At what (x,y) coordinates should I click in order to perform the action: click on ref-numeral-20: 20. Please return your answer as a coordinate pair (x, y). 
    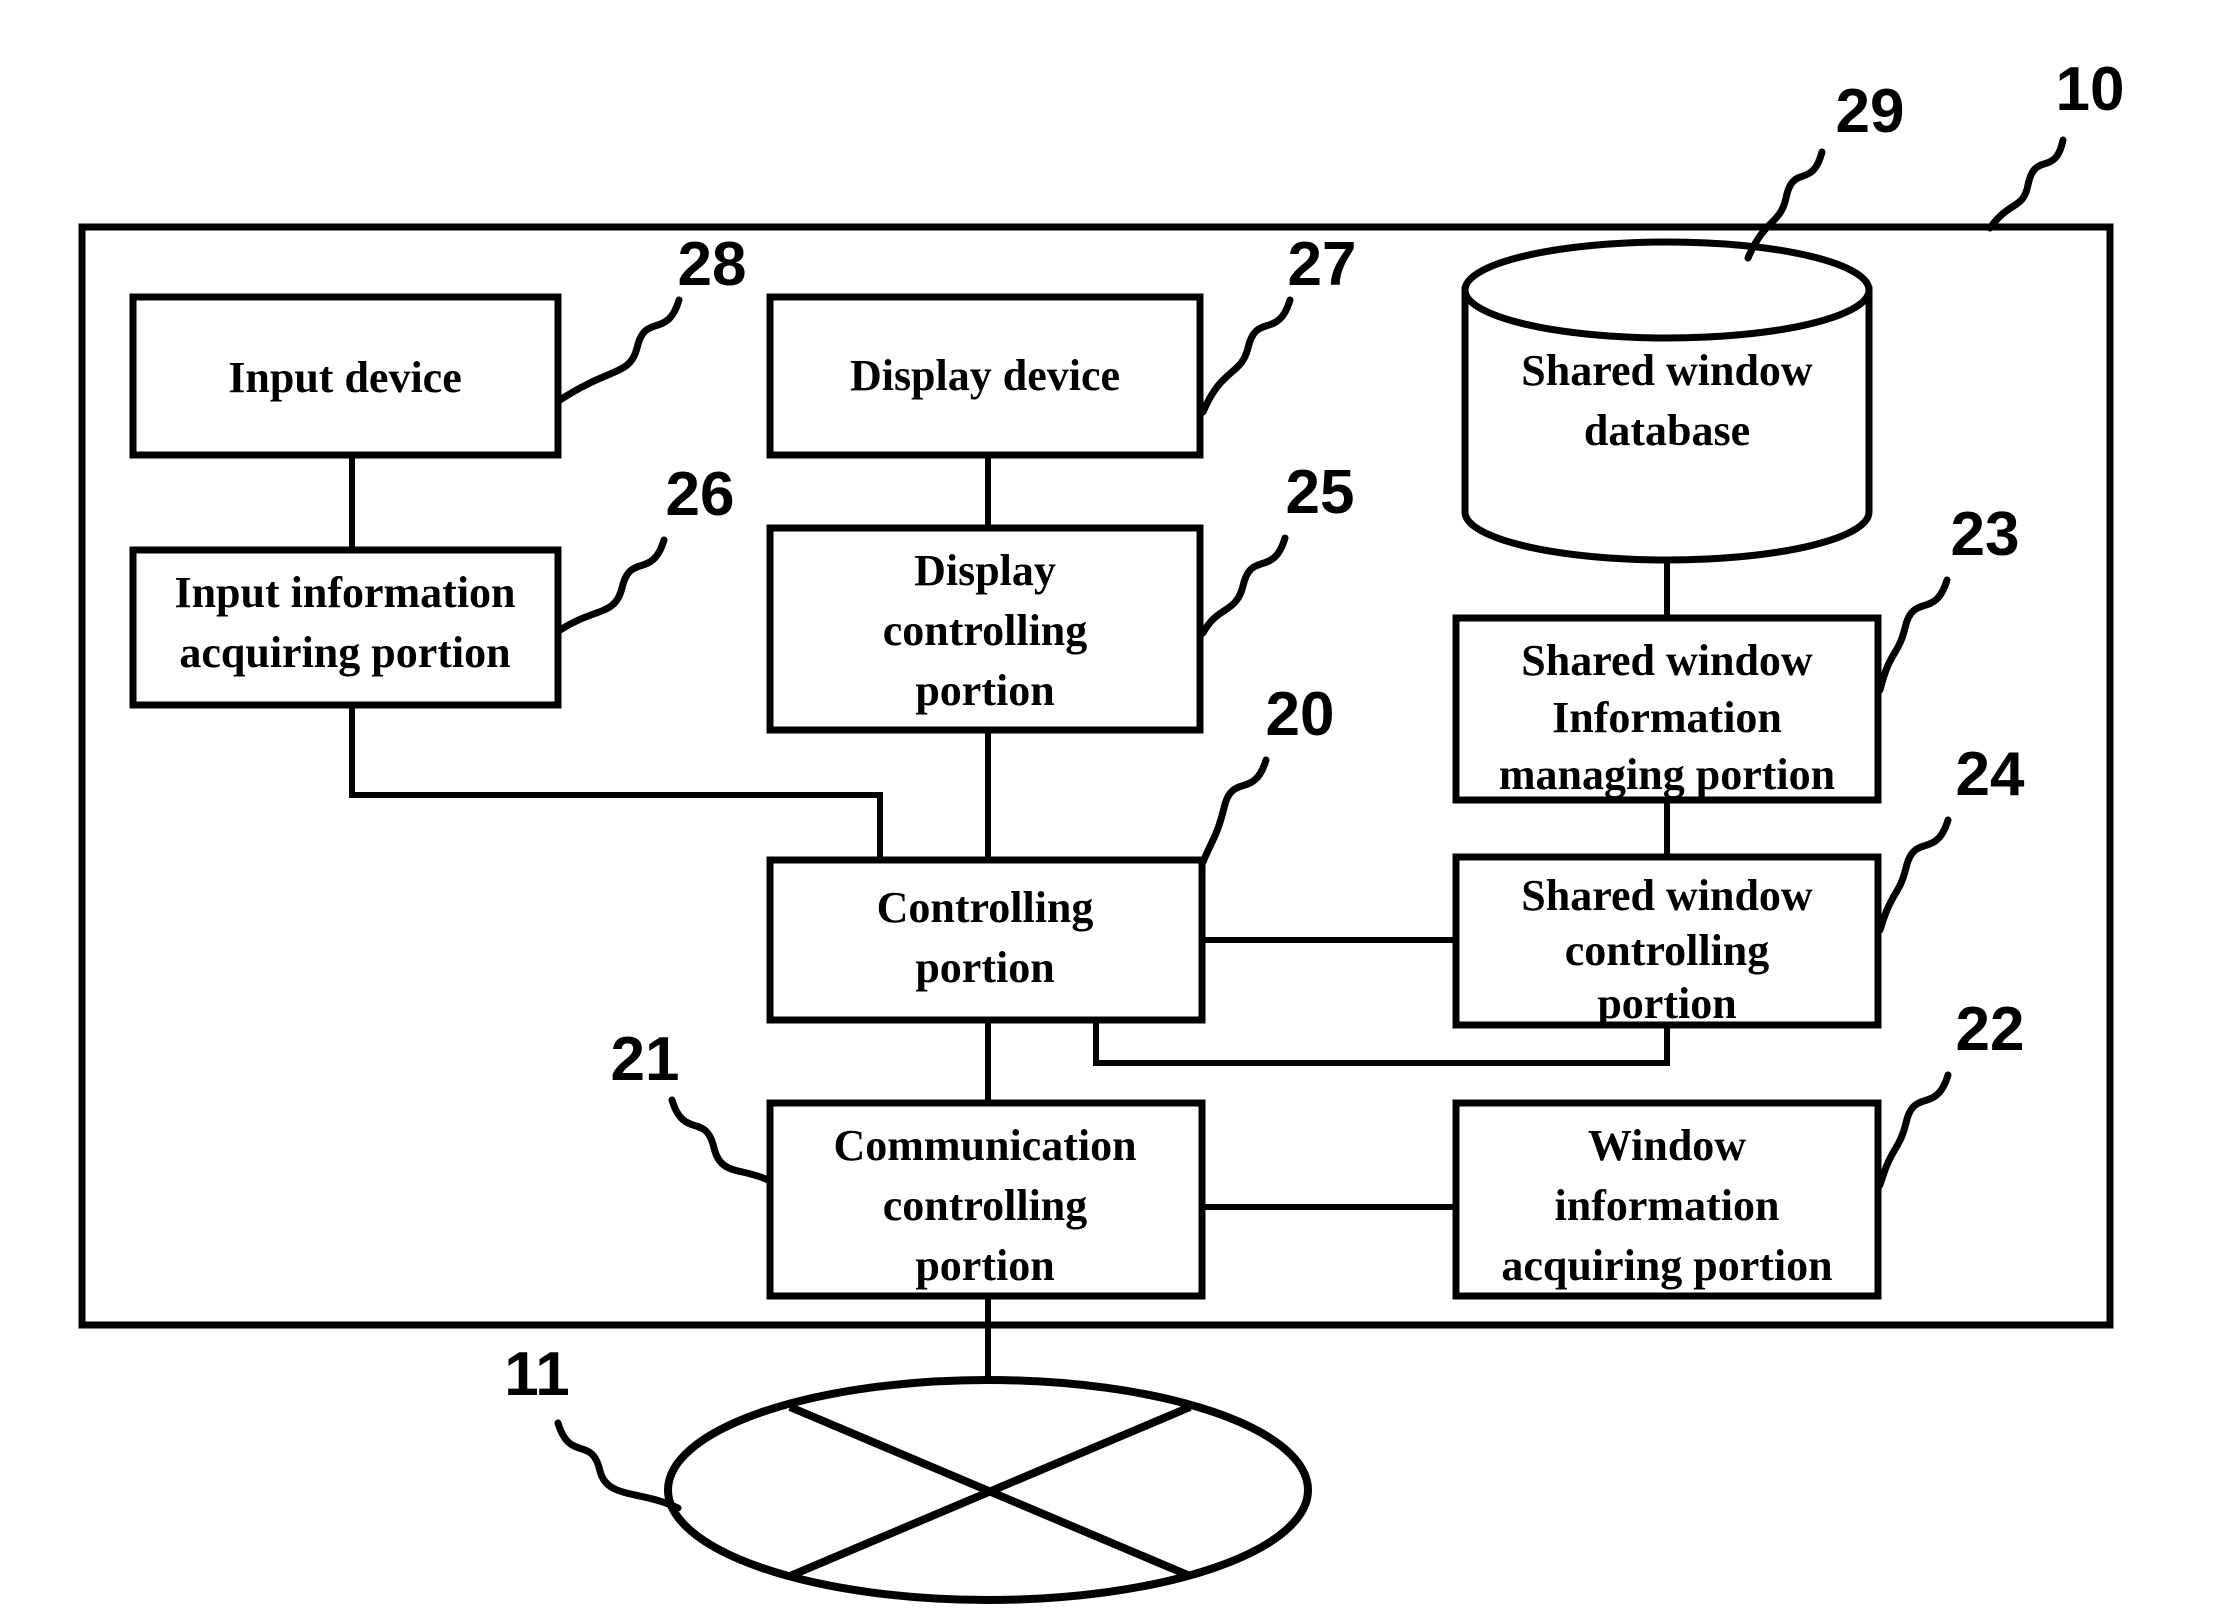
    Looking at the image, I should click on (1300, 714).